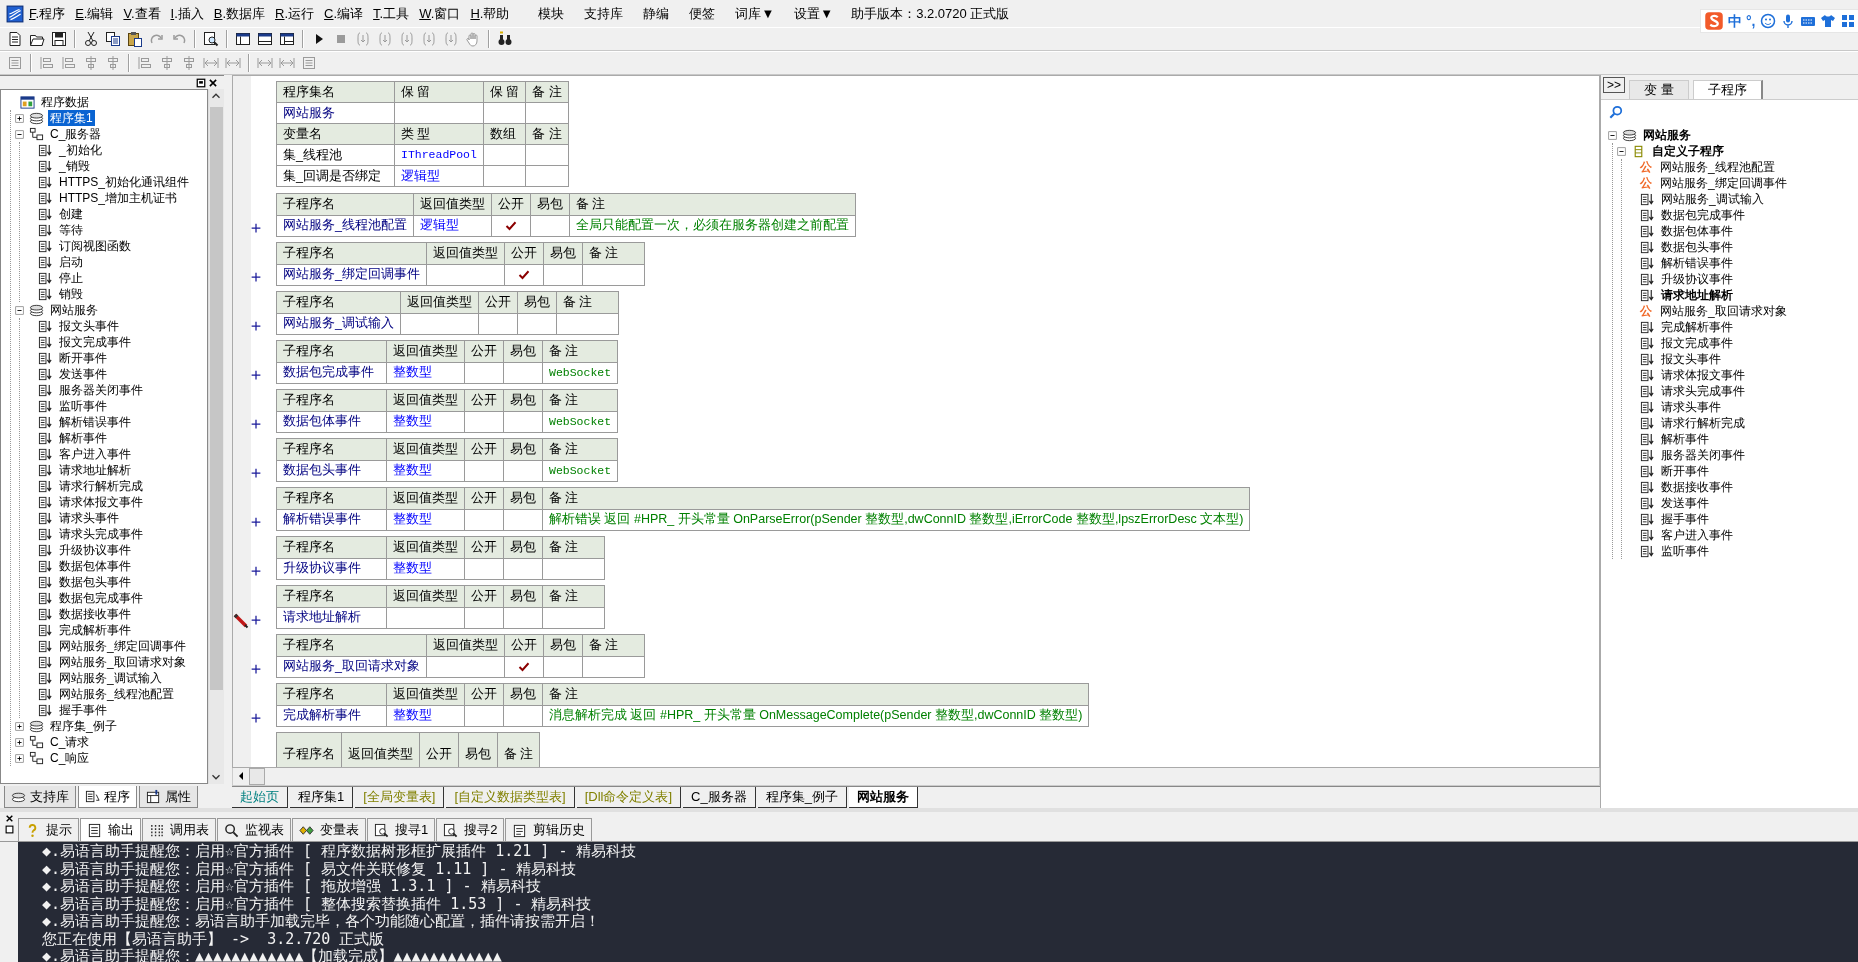  Describe the element at coordinates (391, 13) in the screenshot. I see `menu-item: T.工具` at that location.